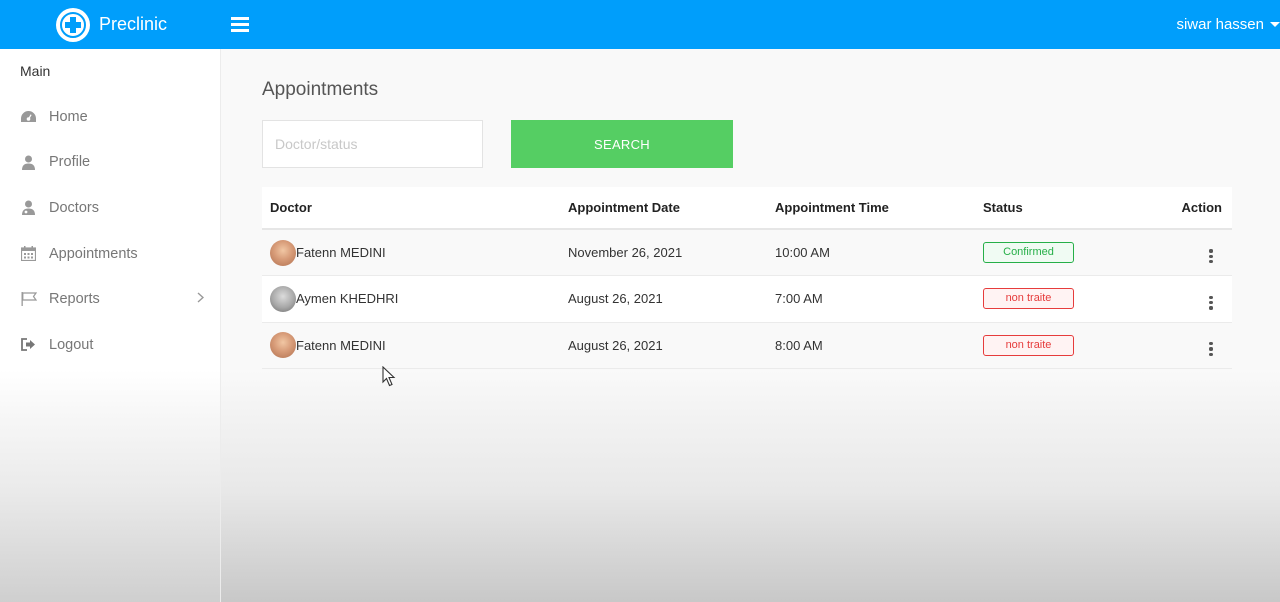 Image resolution: width=1280 pixels, height=602 pixels. What do you see at coordinates (1275, 24) in the screenshot?
I see `caret-down-icon` at bounding box center [1275, 24].